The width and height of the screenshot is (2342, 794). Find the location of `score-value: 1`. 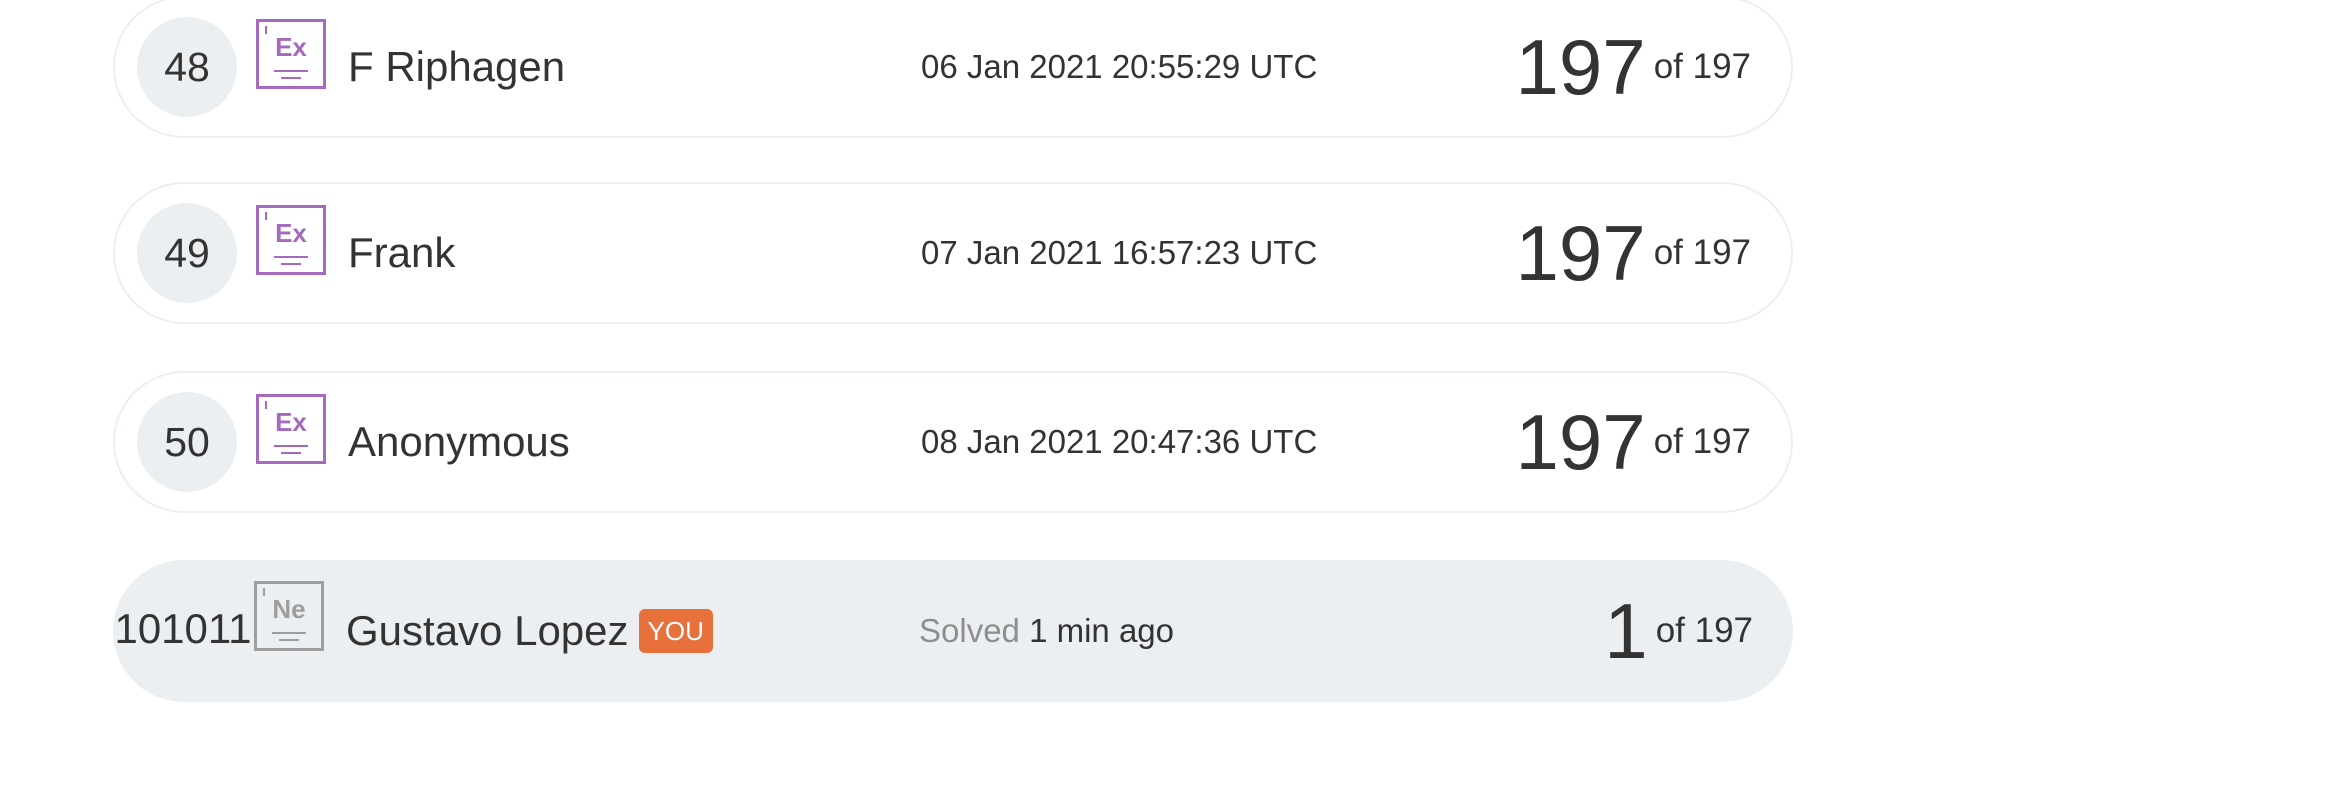

score-value: 1 is located at coordinates (1626, 631).